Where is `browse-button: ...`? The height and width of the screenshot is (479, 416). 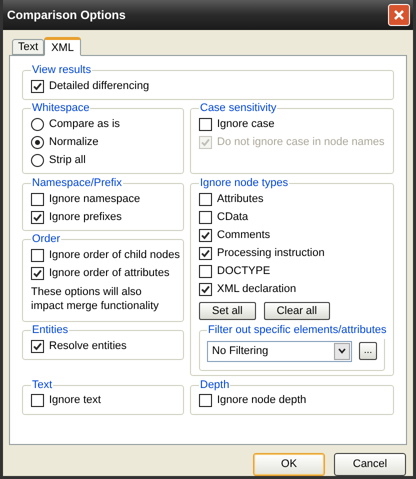
browse-button: ... is located at coordinates (368, 351).